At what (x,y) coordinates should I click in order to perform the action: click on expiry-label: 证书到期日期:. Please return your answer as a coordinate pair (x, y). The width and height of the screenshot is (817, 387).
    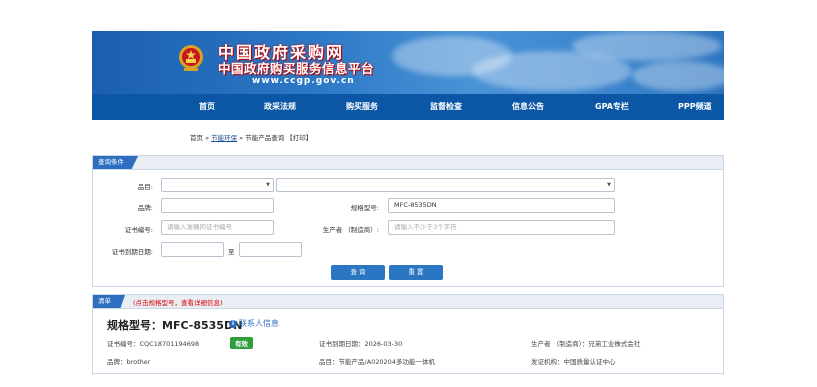
    Looking at the image, I should click on (132, 252).